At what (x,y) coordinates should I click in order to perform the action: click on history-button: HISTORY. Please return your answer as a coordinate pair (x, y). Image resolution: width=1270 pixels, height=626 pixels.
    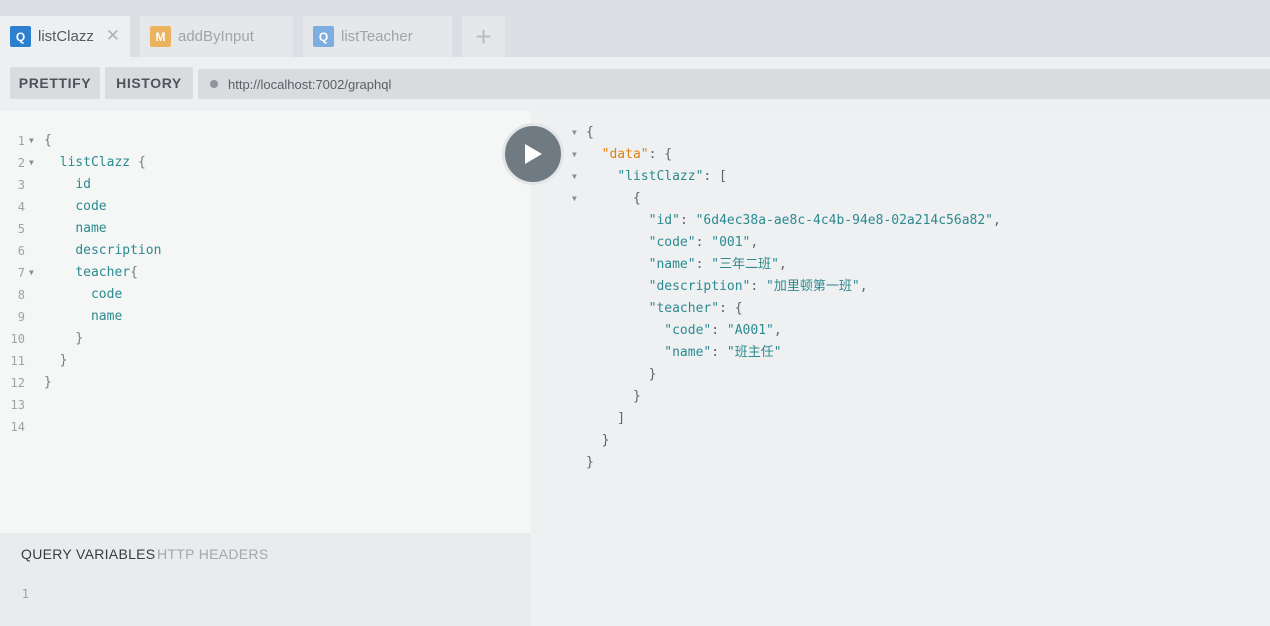
    Looking at the image, I should click on (149, 83).